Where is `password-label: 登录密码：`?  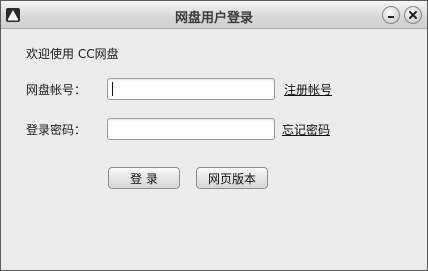
password-label: 登录密码： is located at coordinates (56, 130).